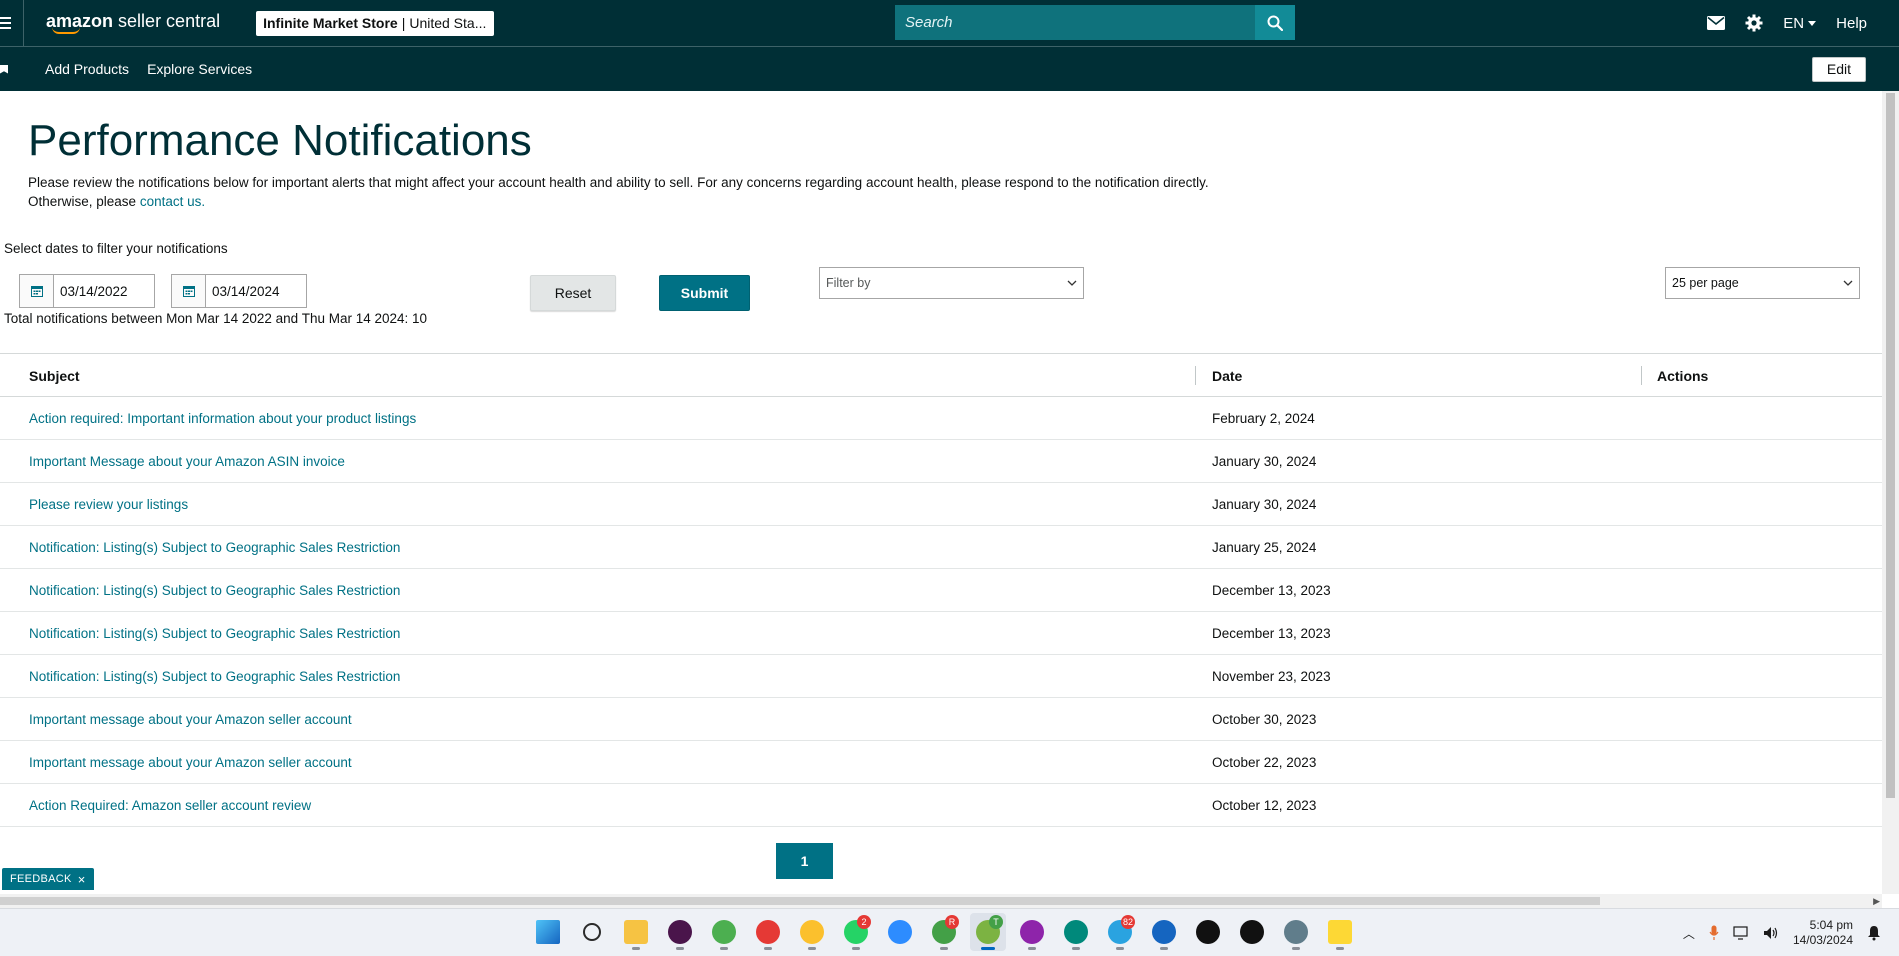 The height and width of the screenshot is (956, 1899). I want to click on date-to-input, so click(254, 291).